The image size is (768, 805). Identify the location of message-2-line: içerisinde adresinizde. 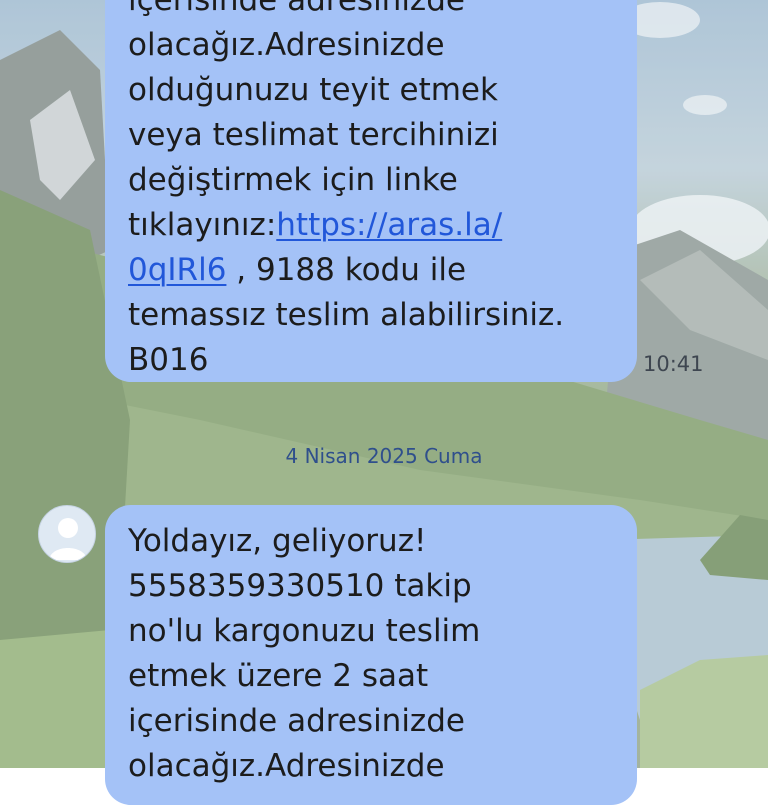
(296, 721).